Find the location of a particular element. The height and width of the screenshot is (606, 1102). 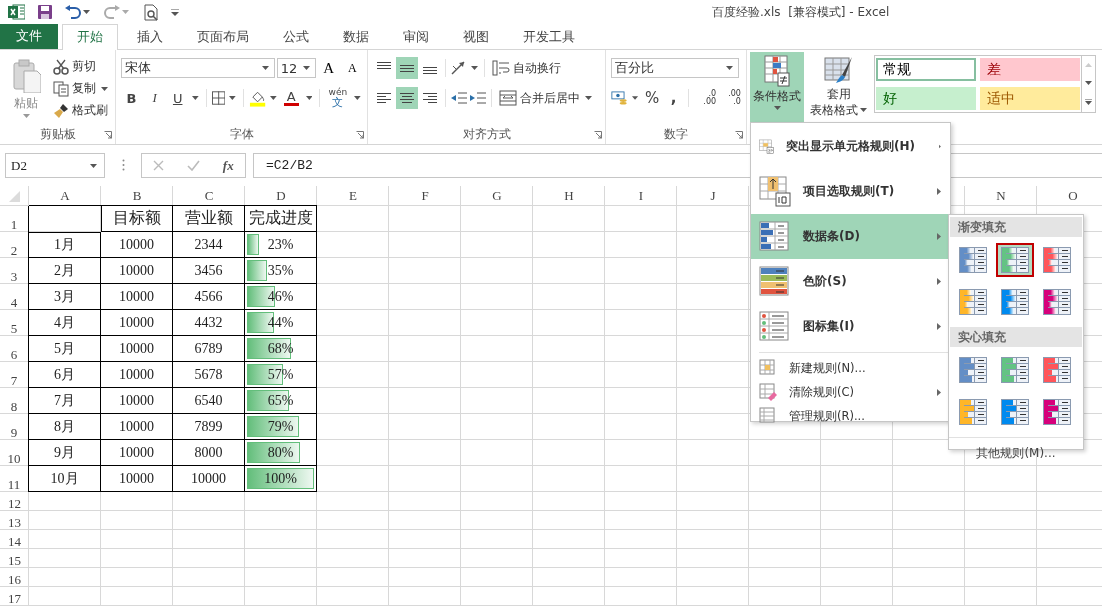

ribbon-tab: 开始 is located at coordinates (90, 37).